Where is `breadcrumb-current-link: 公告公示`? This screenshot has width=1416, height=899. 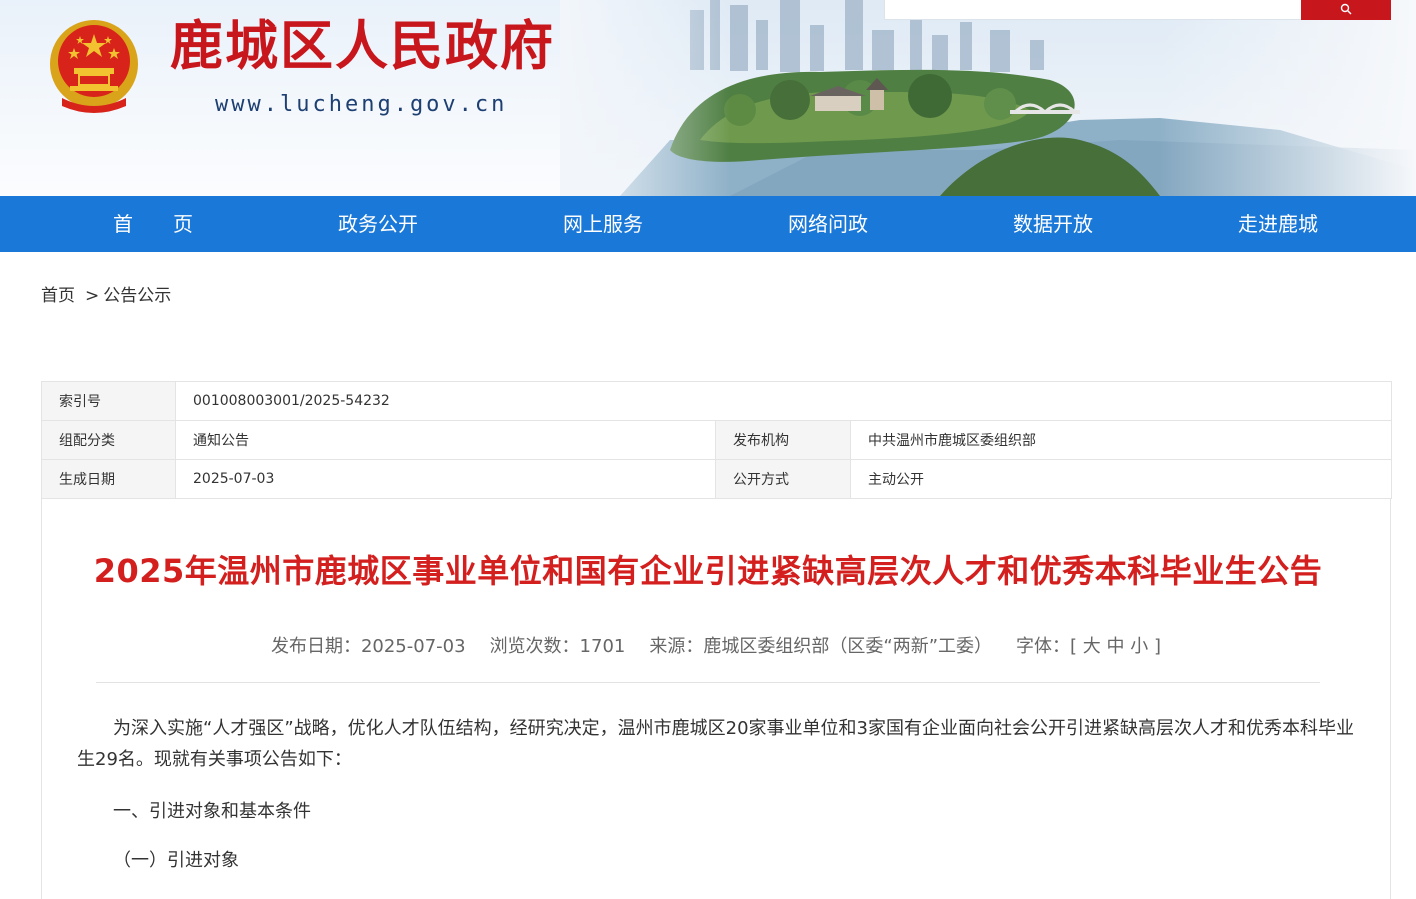
breadcrumb-current-link: 公告公示 is located at coordinates (137, 296).